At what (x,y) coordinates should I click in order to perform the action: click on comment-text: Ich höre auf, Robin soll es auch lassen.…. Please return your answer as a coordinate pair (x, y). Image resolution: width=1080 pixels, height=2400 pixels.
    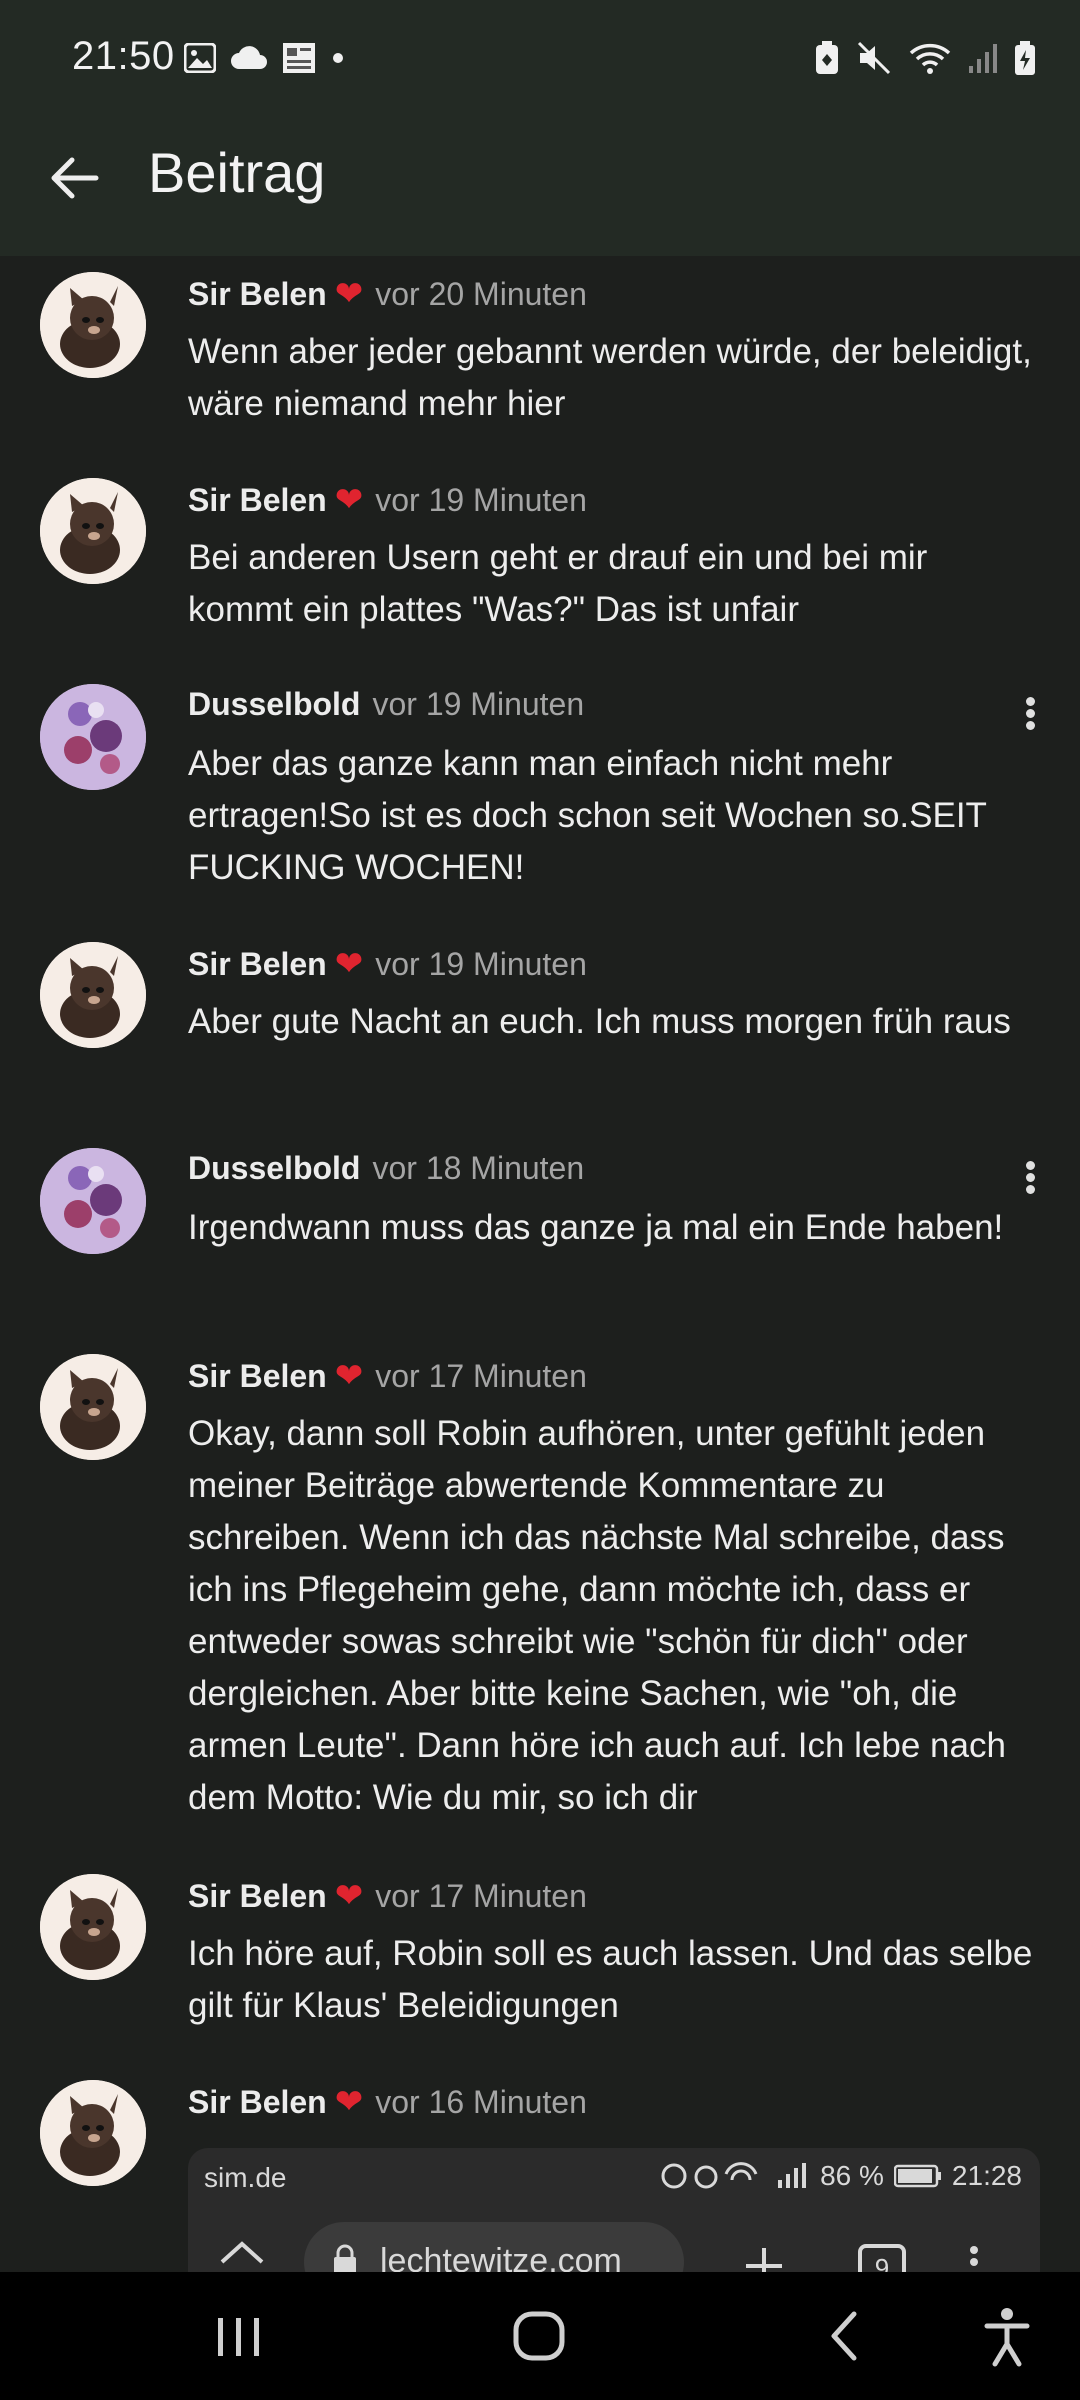
    Looking at the image, I should click on (610, 1979).